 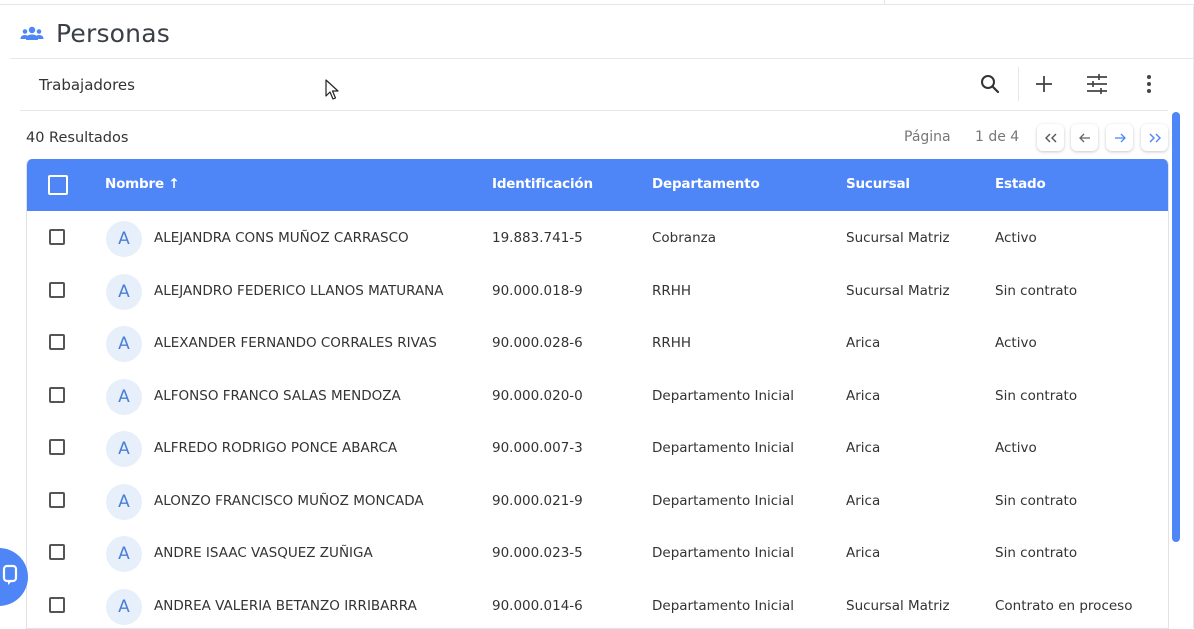 I want to click on toolbar-divider-bottom, so click(x=594, y=110).